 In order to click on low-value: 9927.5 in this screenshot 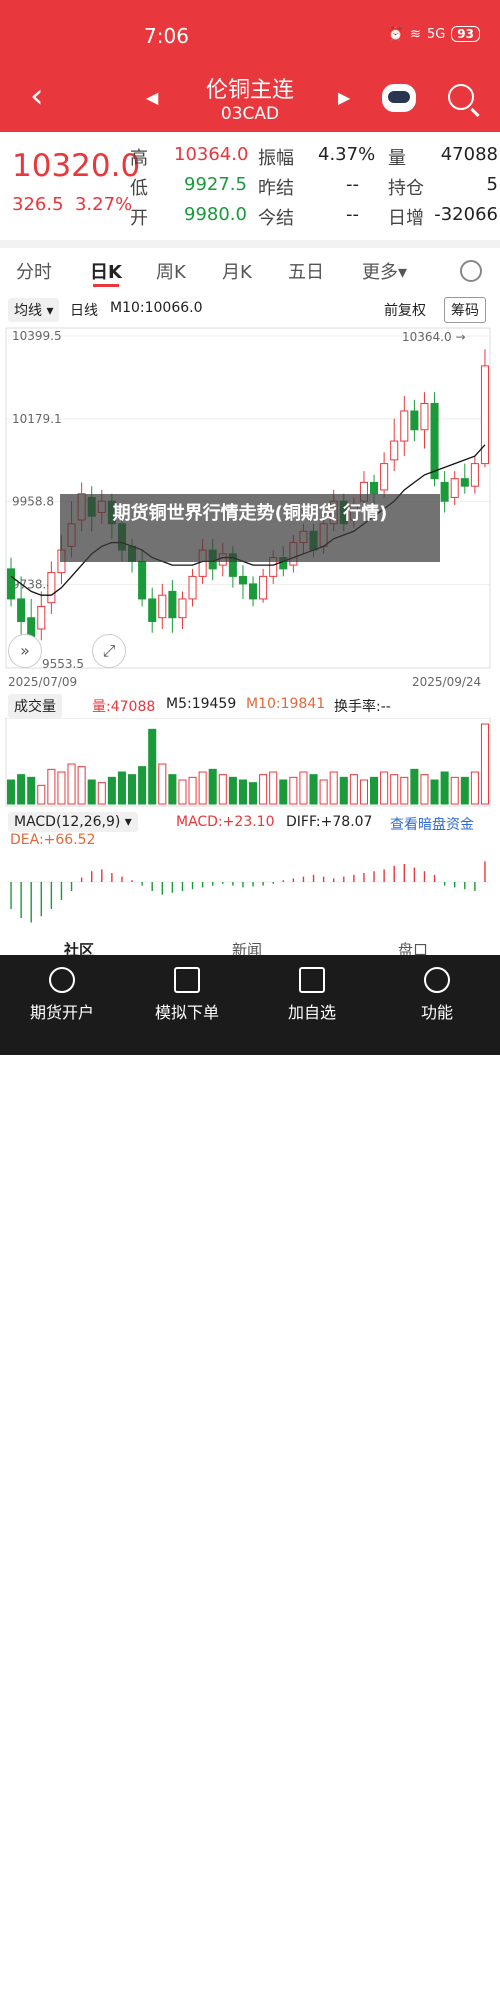, I will do `click(215, 184)`.